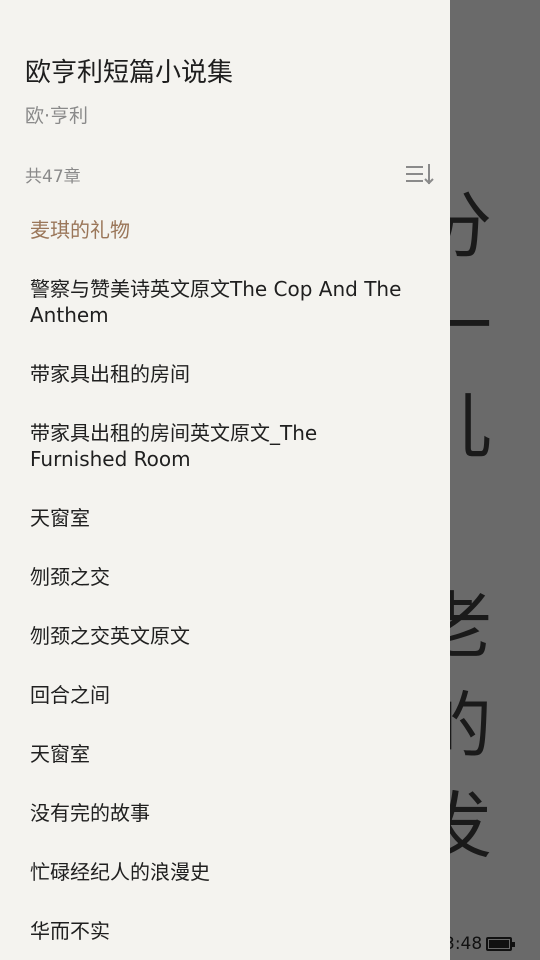 The width and height of the screenshot is (540, 960). What do you see at coordinates (129, 73) in the screenshot?
I see `book-title: 欧亨利短篇小说集` at bounding box center [129, 73].